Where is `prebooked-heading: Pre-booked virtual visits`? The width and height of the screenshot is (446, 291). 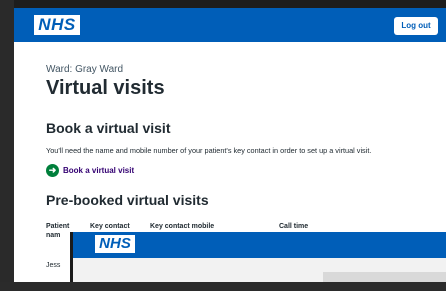
prebooked-heading: Pre-booked virtual visits is located at coordinates (127, 200).